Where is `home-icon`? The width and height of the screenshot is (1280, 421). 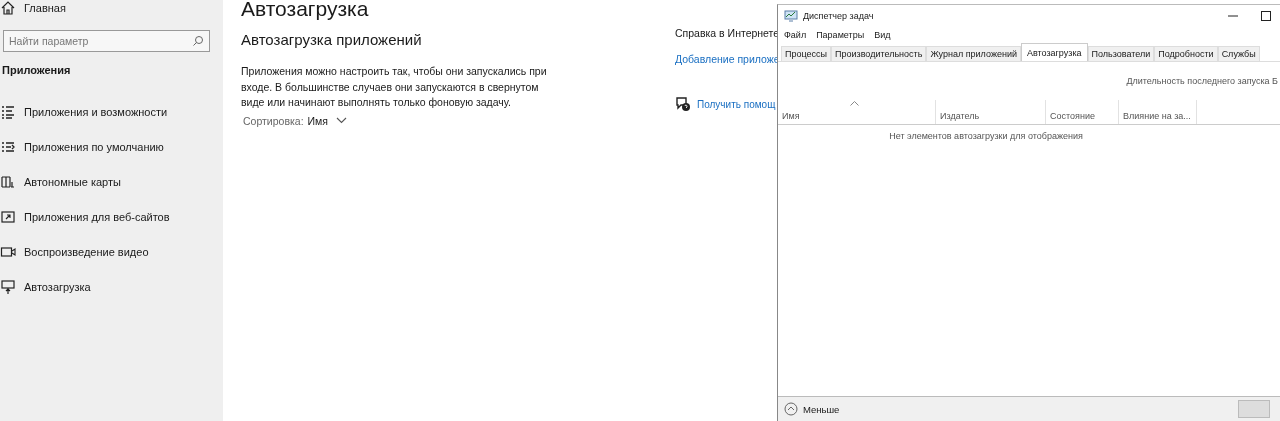
home-icon is located at coordinates (8, 8).